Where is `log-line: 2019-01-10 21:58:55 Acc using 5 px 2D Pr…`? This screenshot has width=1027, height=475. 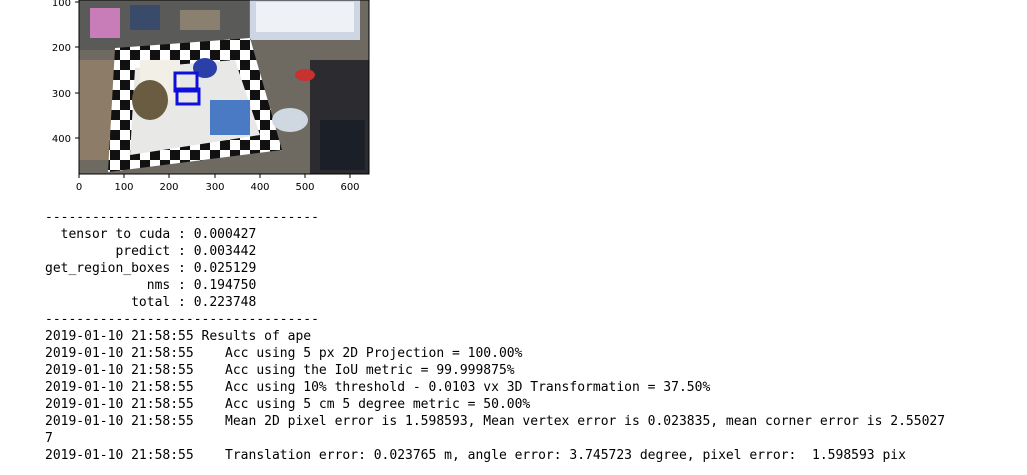 log-line: 2019-01-10 21:58:55 Acc using 5 px 2D Pr… is located at coordinates (284, 353).